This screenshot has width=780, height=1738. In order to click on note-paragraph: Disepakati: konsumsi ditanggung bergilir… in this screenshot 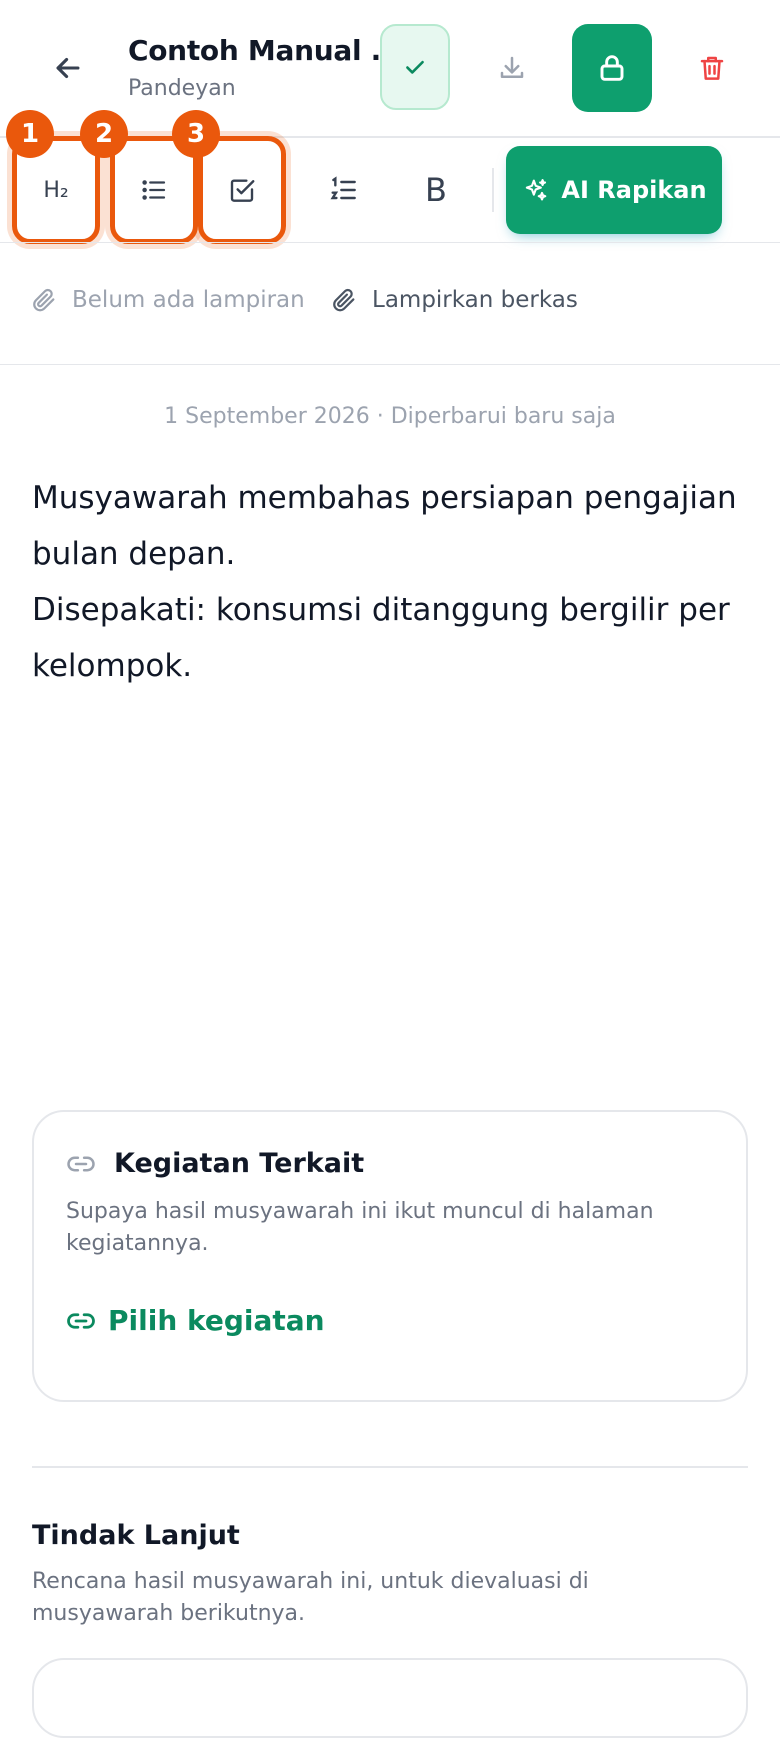, I will do `click(381, 638)`.